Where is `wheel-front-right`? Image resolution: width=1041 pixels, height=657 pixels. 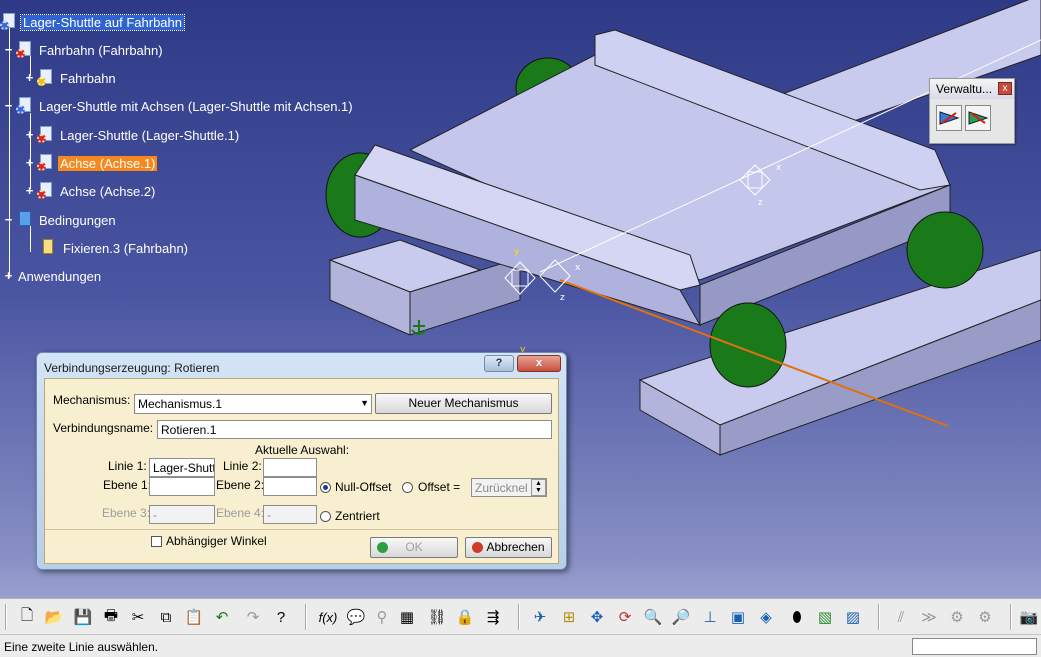 wheel-front-right is located at coordinates (945, 250).